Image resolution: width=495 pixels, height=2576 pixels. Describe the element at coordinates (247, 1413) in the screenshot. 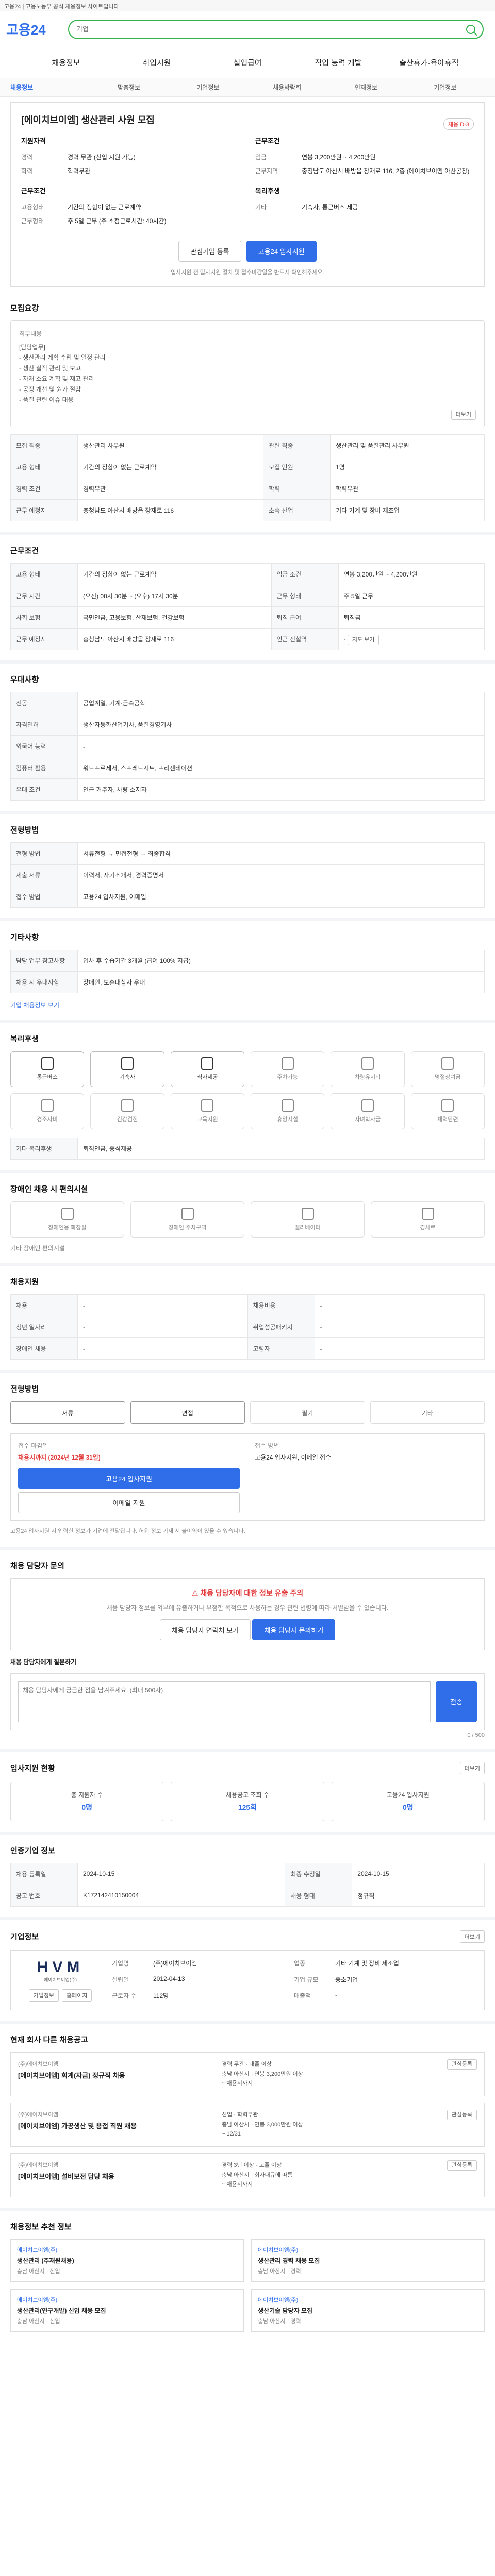

I see `steps-grid: 서류 면접 필기 기타` at that location.